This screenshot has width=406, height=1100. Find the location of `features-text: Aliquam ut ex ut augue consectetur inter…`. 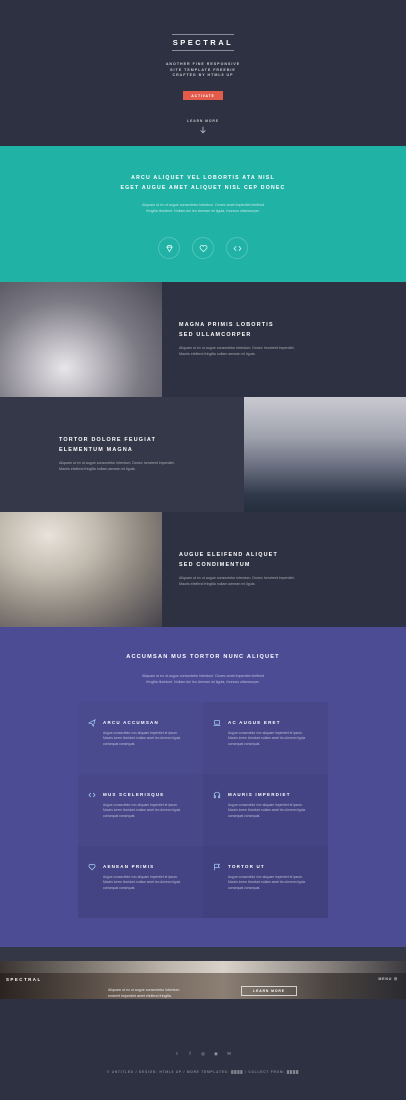

features-text: Aliquam ut ex ut augue consectetur inter… is located at coordinates (203, 679).